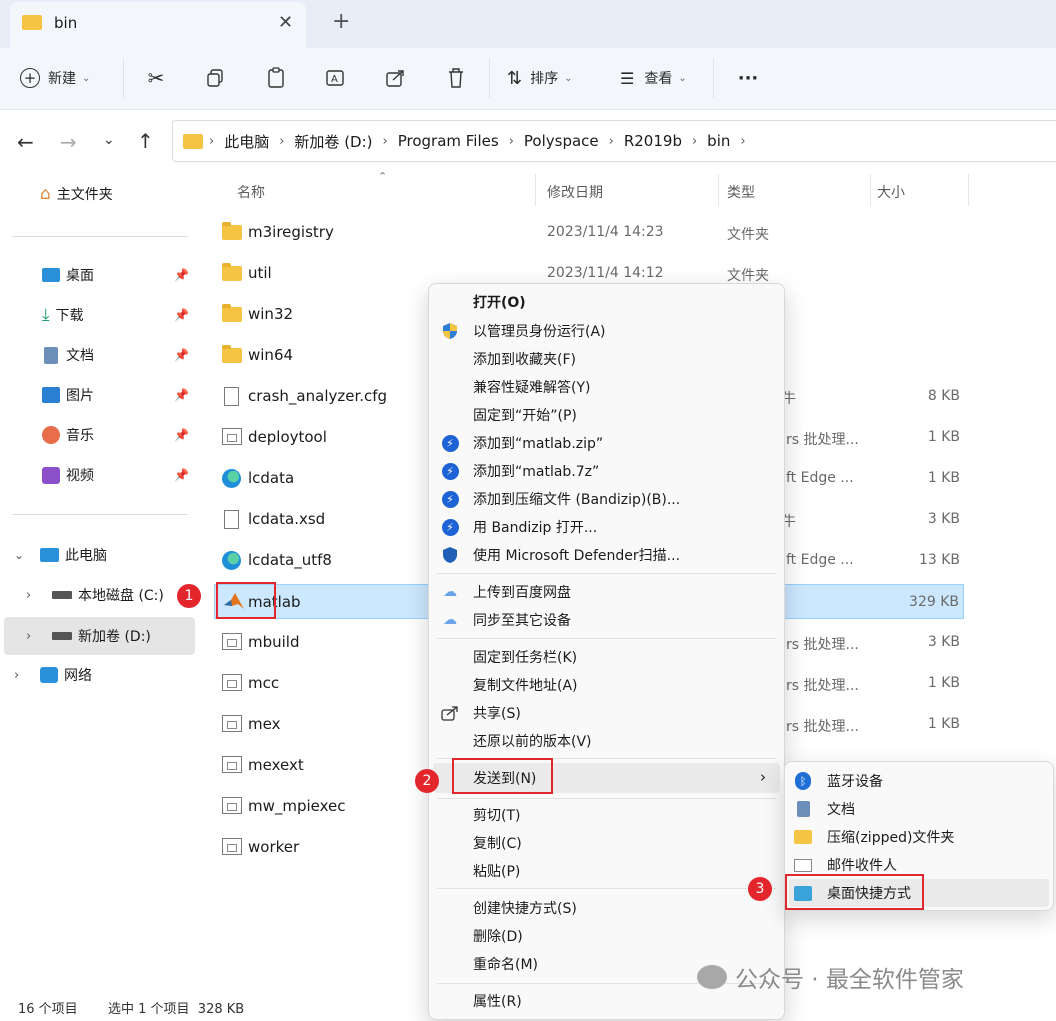 The width and height of the screenshot is (1056, 1021). I want to click on folder-icon, so click(232, 354).